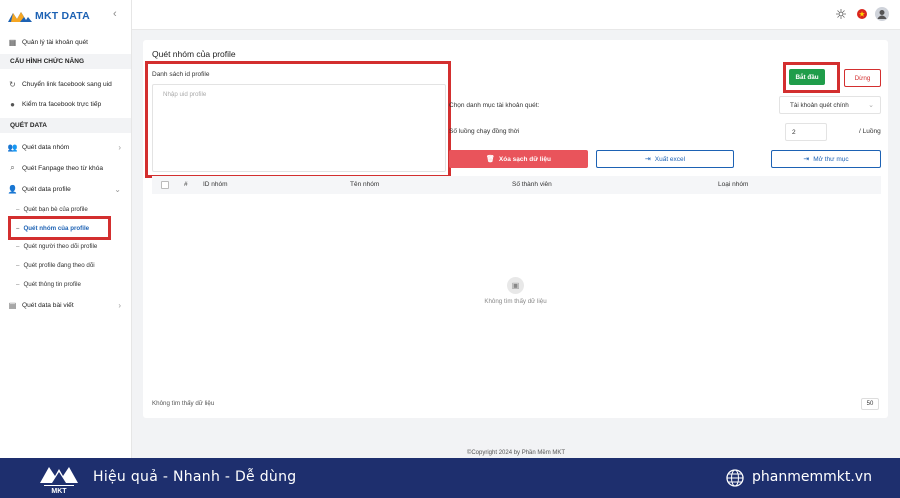 This screenshot has height=498, width=900. Describe the element at coordinates (215, 184) in the screenshot. I see `column-header: ID nhóm` at that location.